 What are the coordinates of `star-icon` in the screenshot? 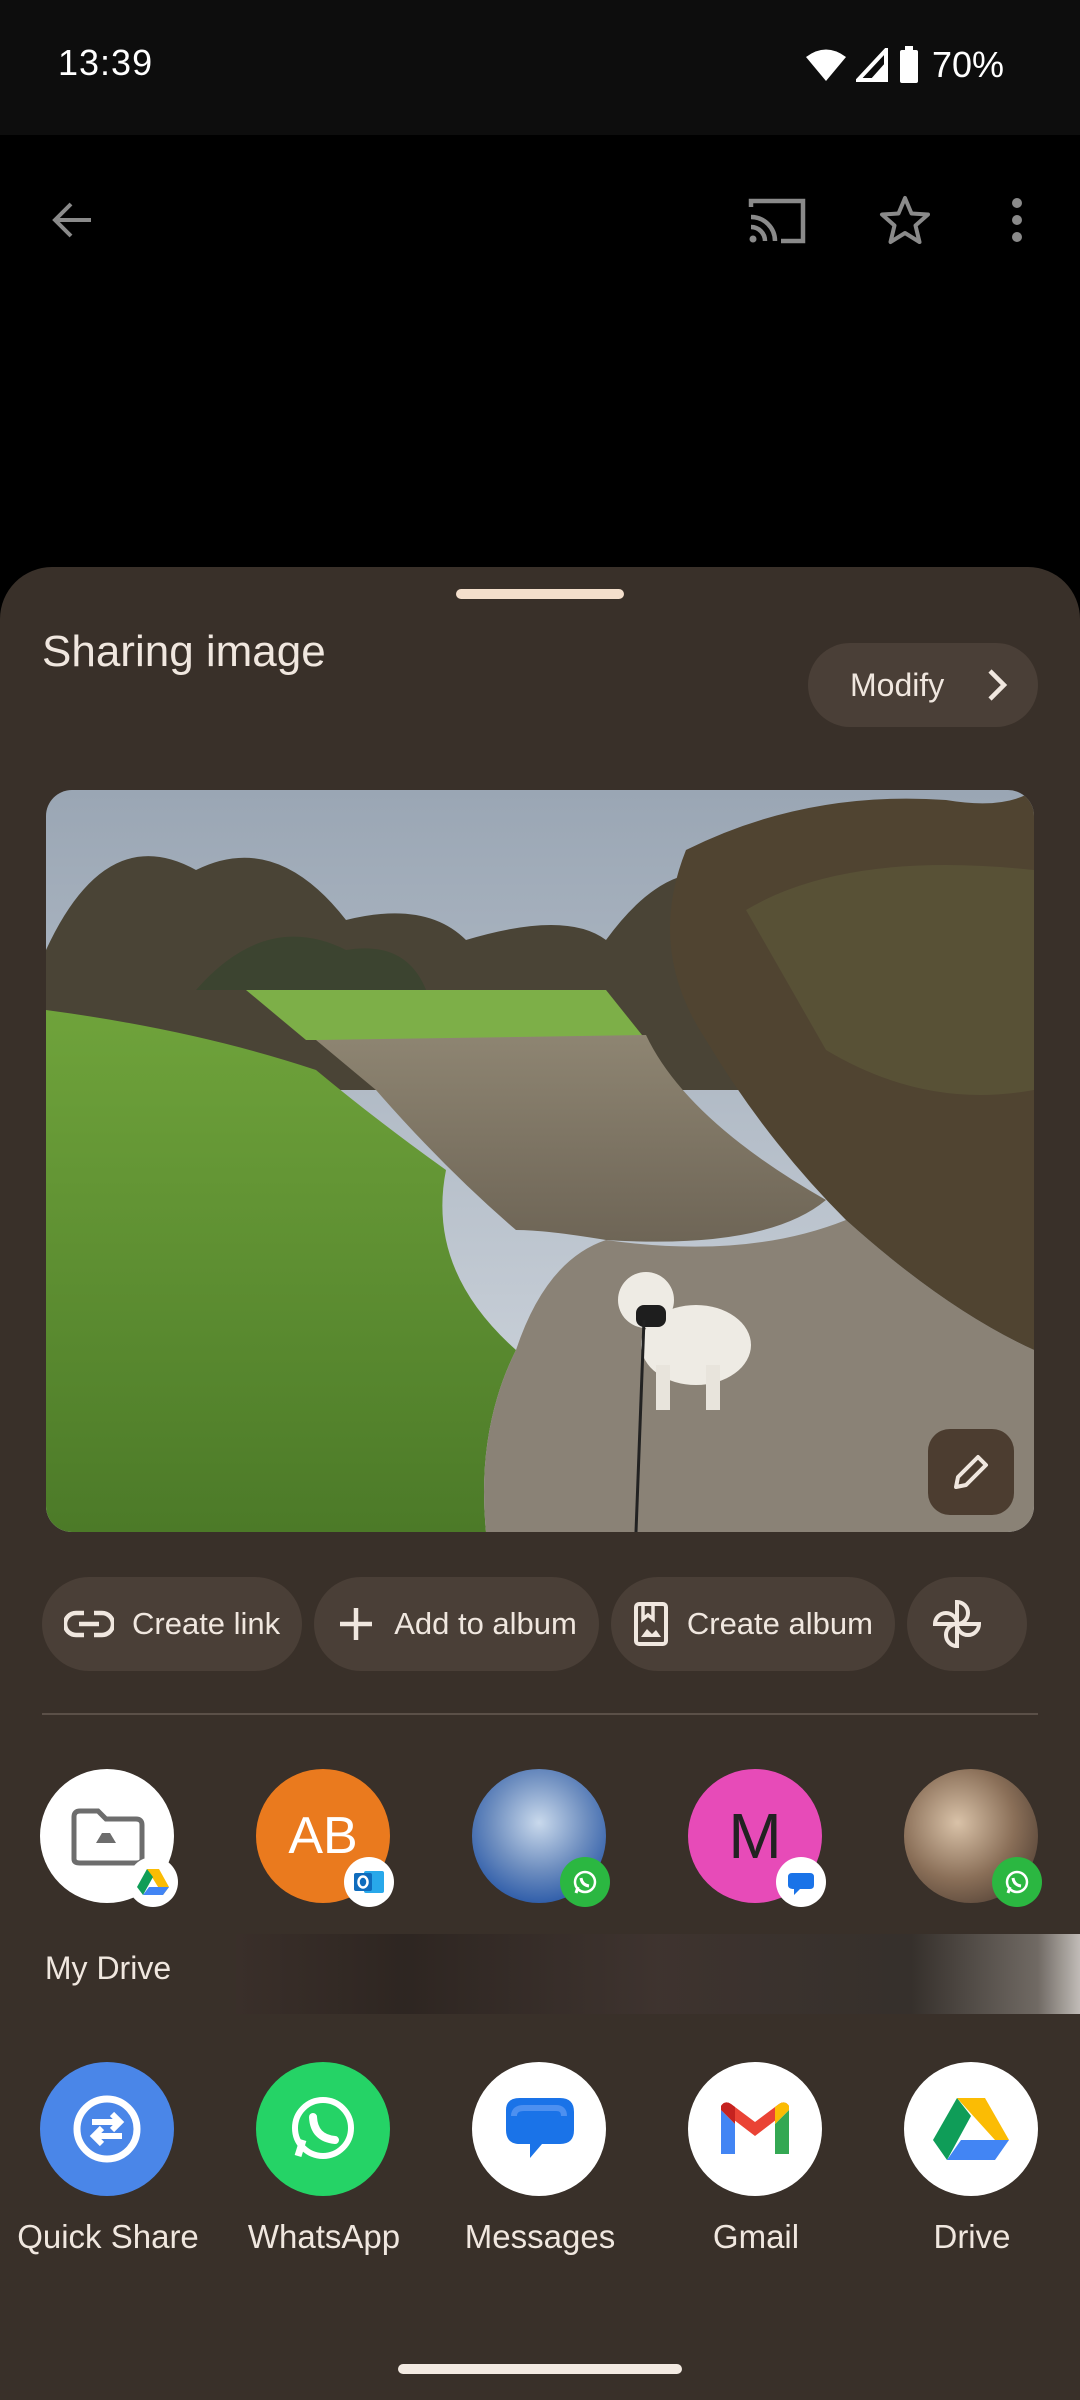 It's located at (905, 220).